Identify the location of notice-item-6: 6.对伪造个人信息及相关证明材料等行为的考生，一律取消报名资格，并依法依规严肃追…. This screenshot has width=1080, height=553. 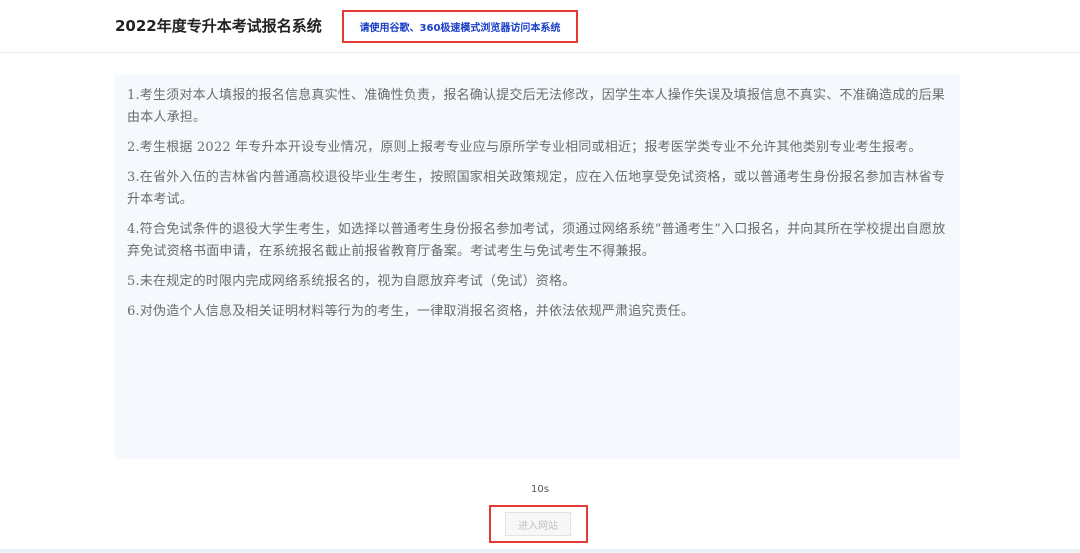
(411, 311).